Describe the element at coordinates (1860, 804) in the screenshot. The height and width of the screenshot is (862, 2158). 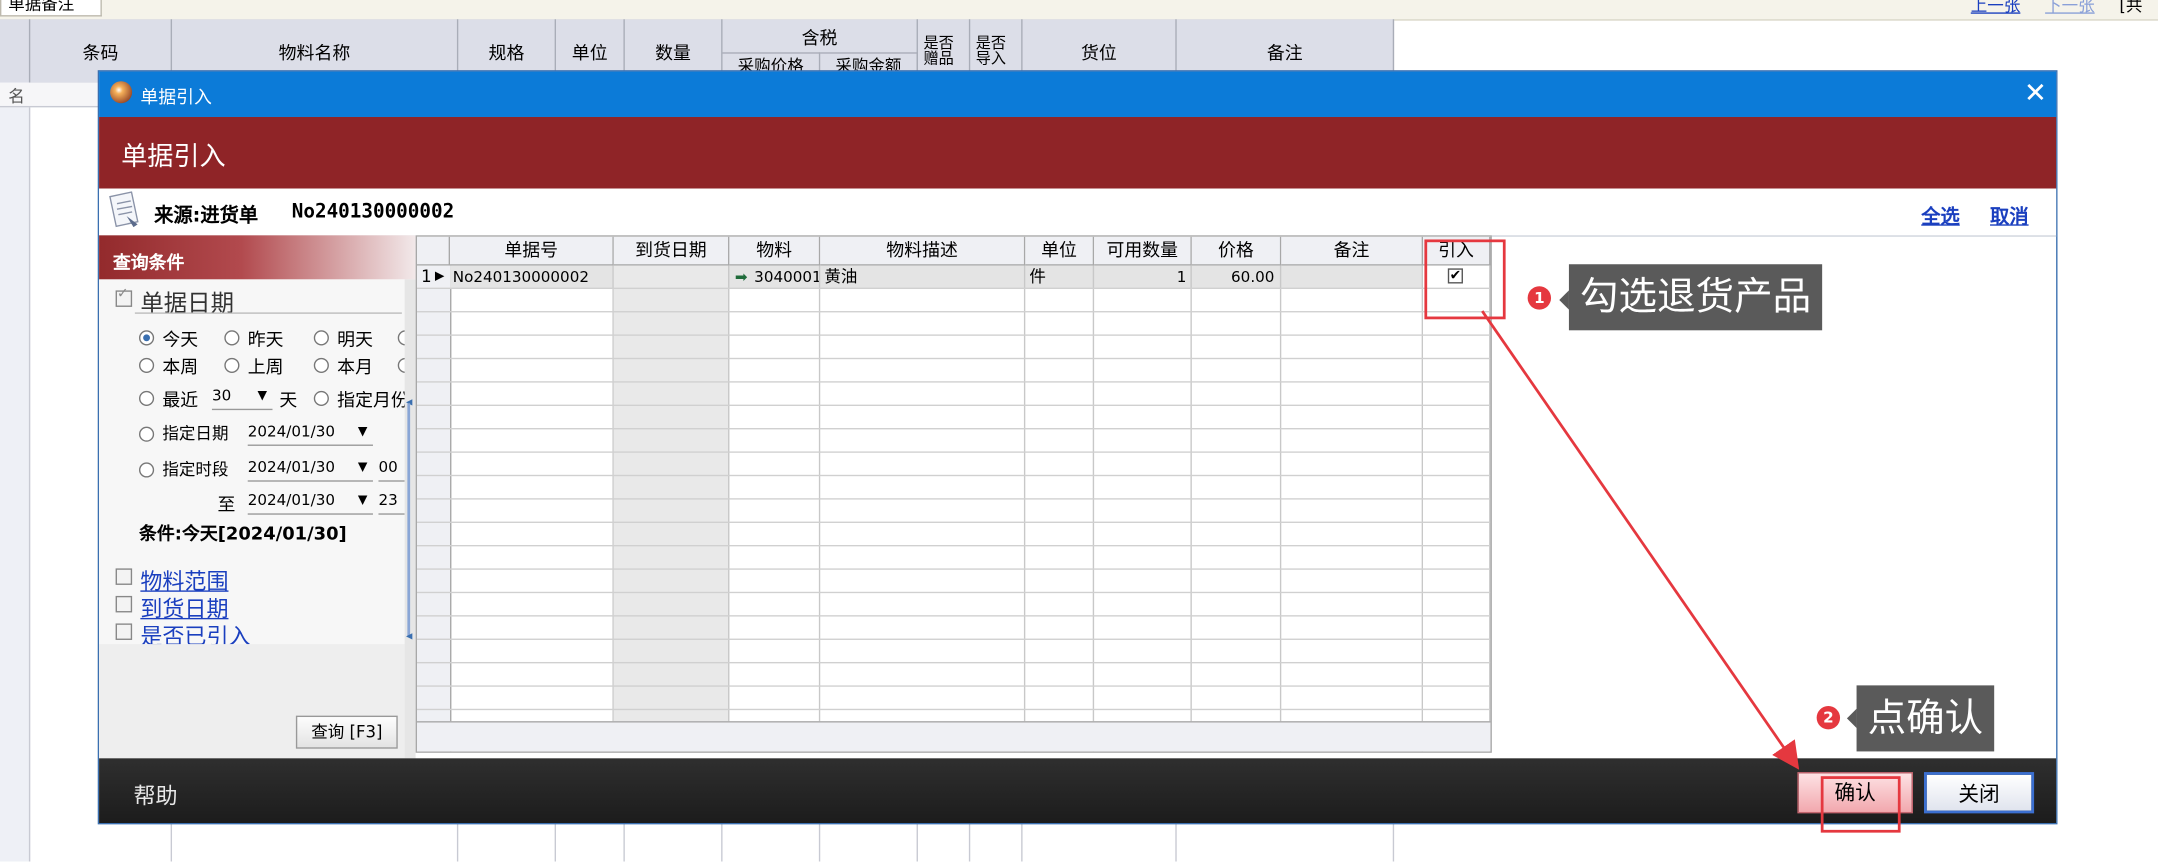
I see `highlight-confirm-button` at that location.